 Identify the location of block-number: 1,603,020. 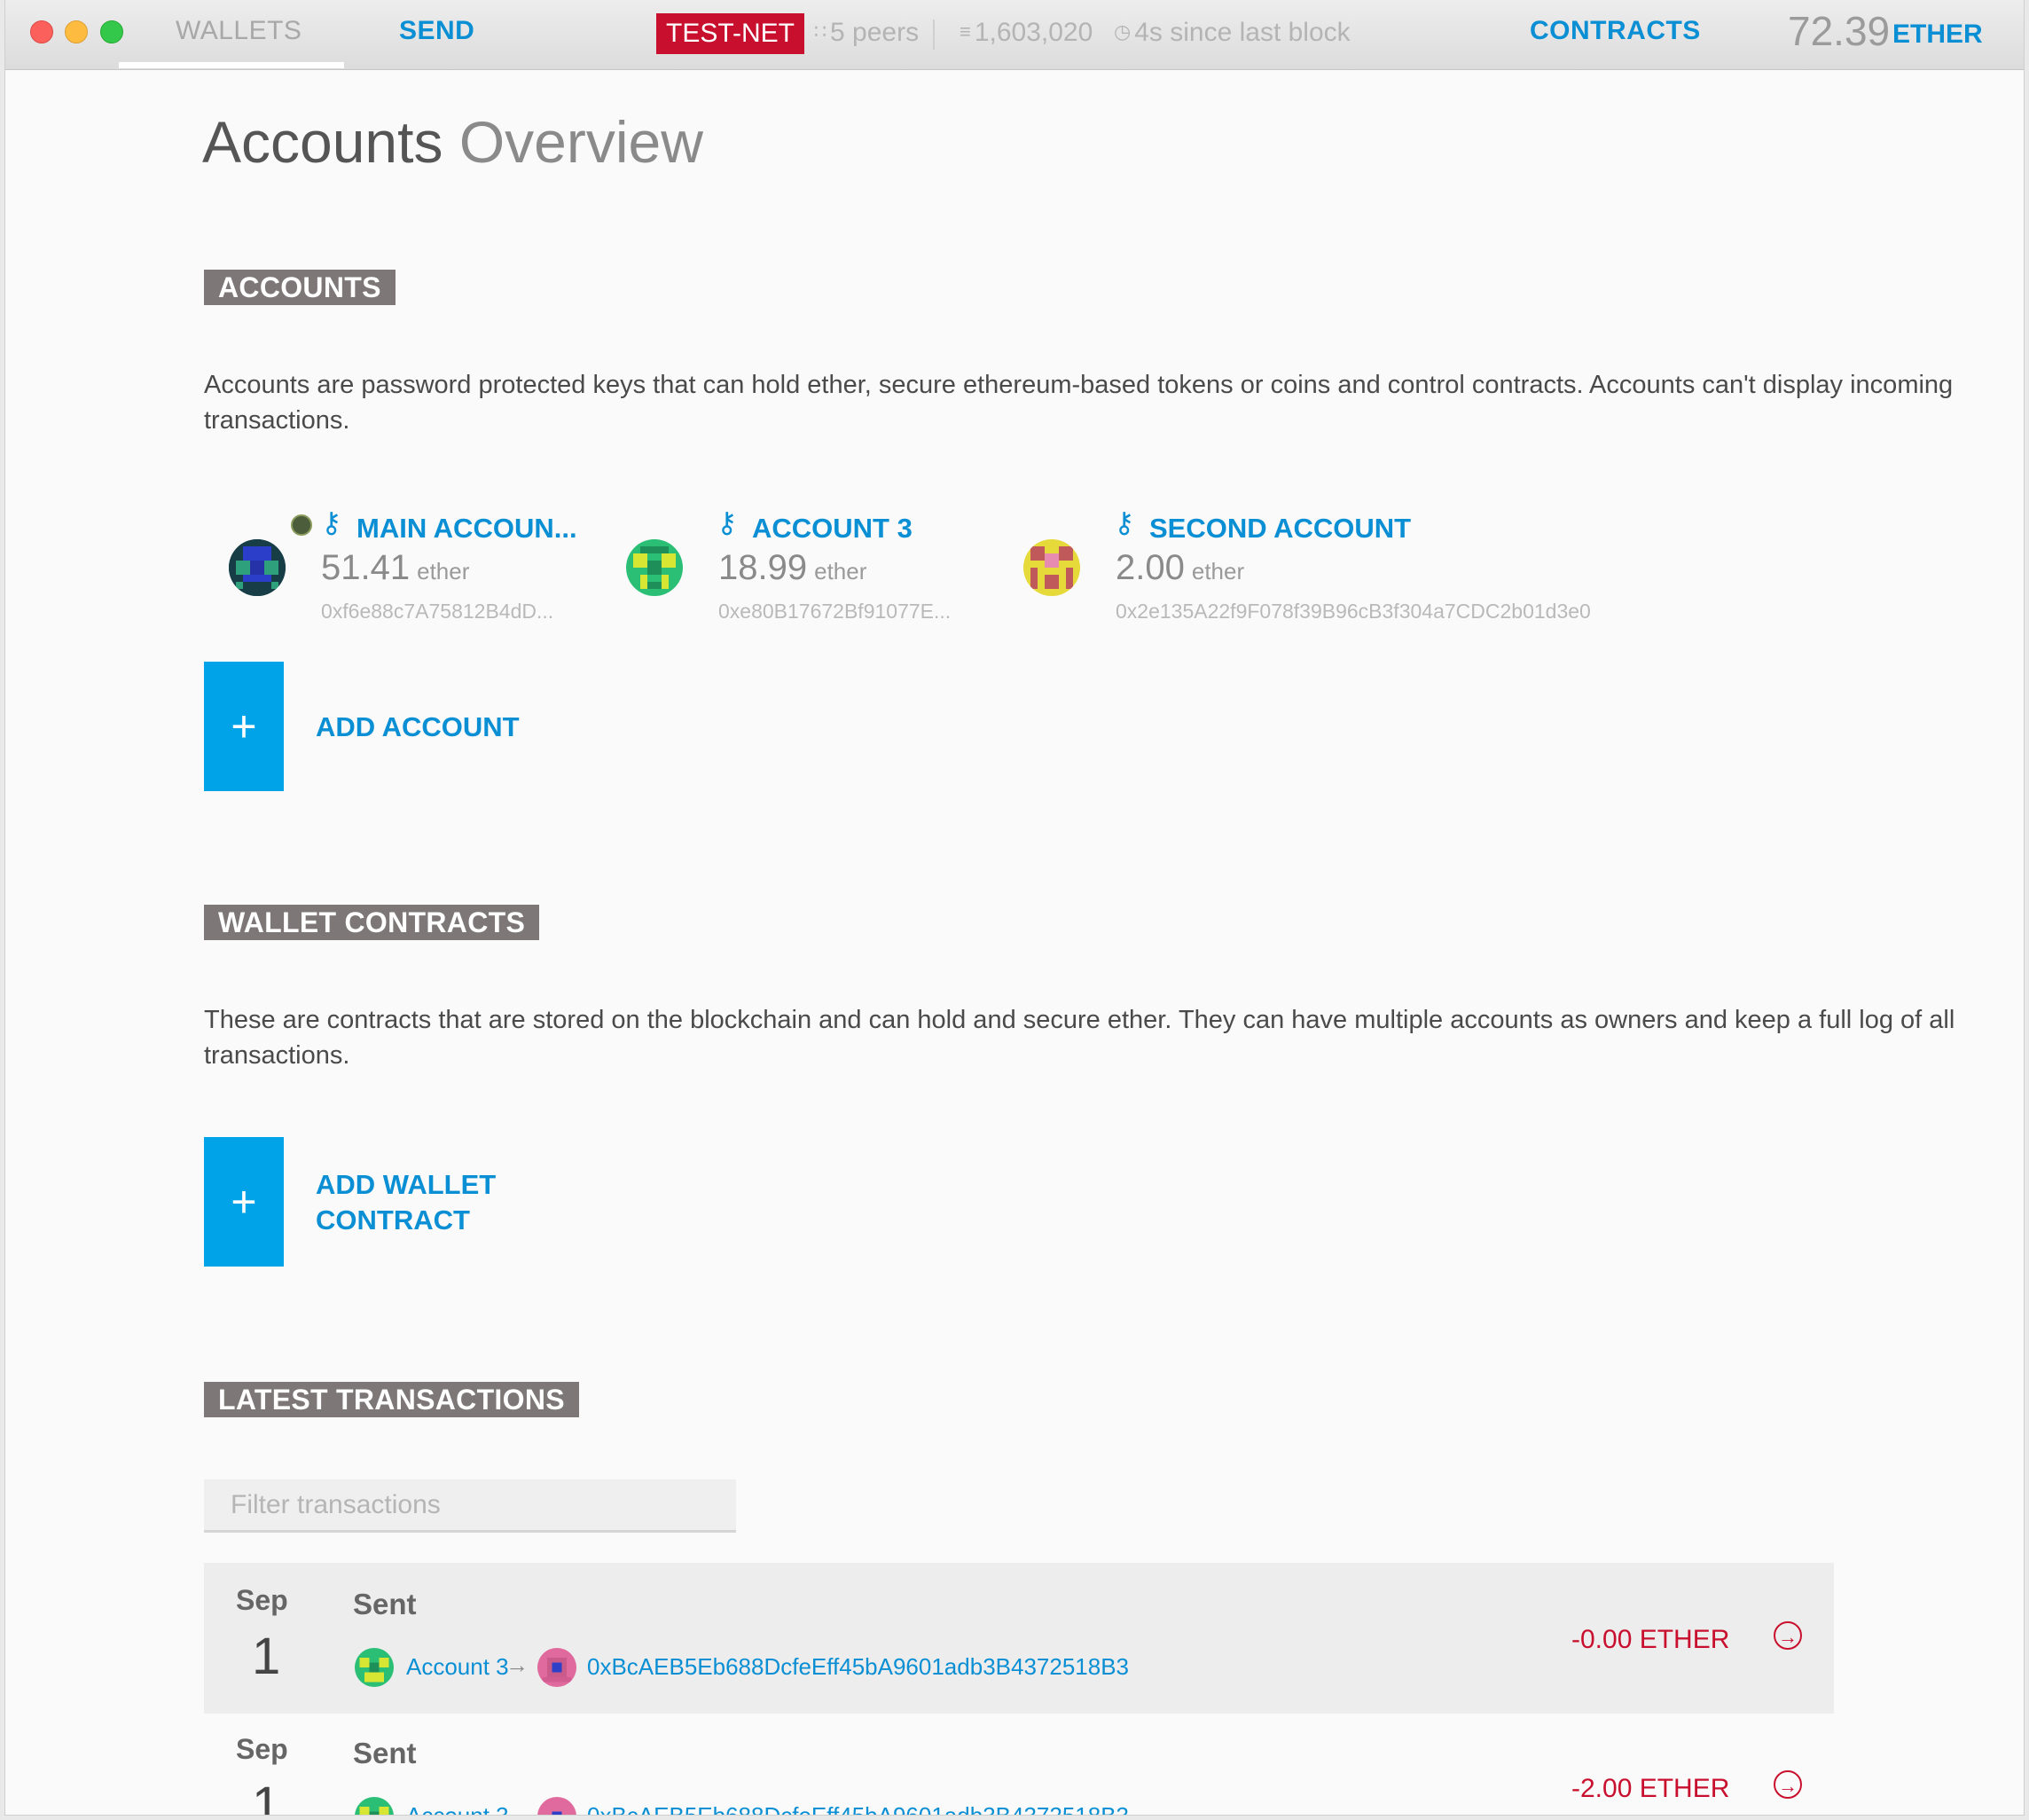
(1033, 32).